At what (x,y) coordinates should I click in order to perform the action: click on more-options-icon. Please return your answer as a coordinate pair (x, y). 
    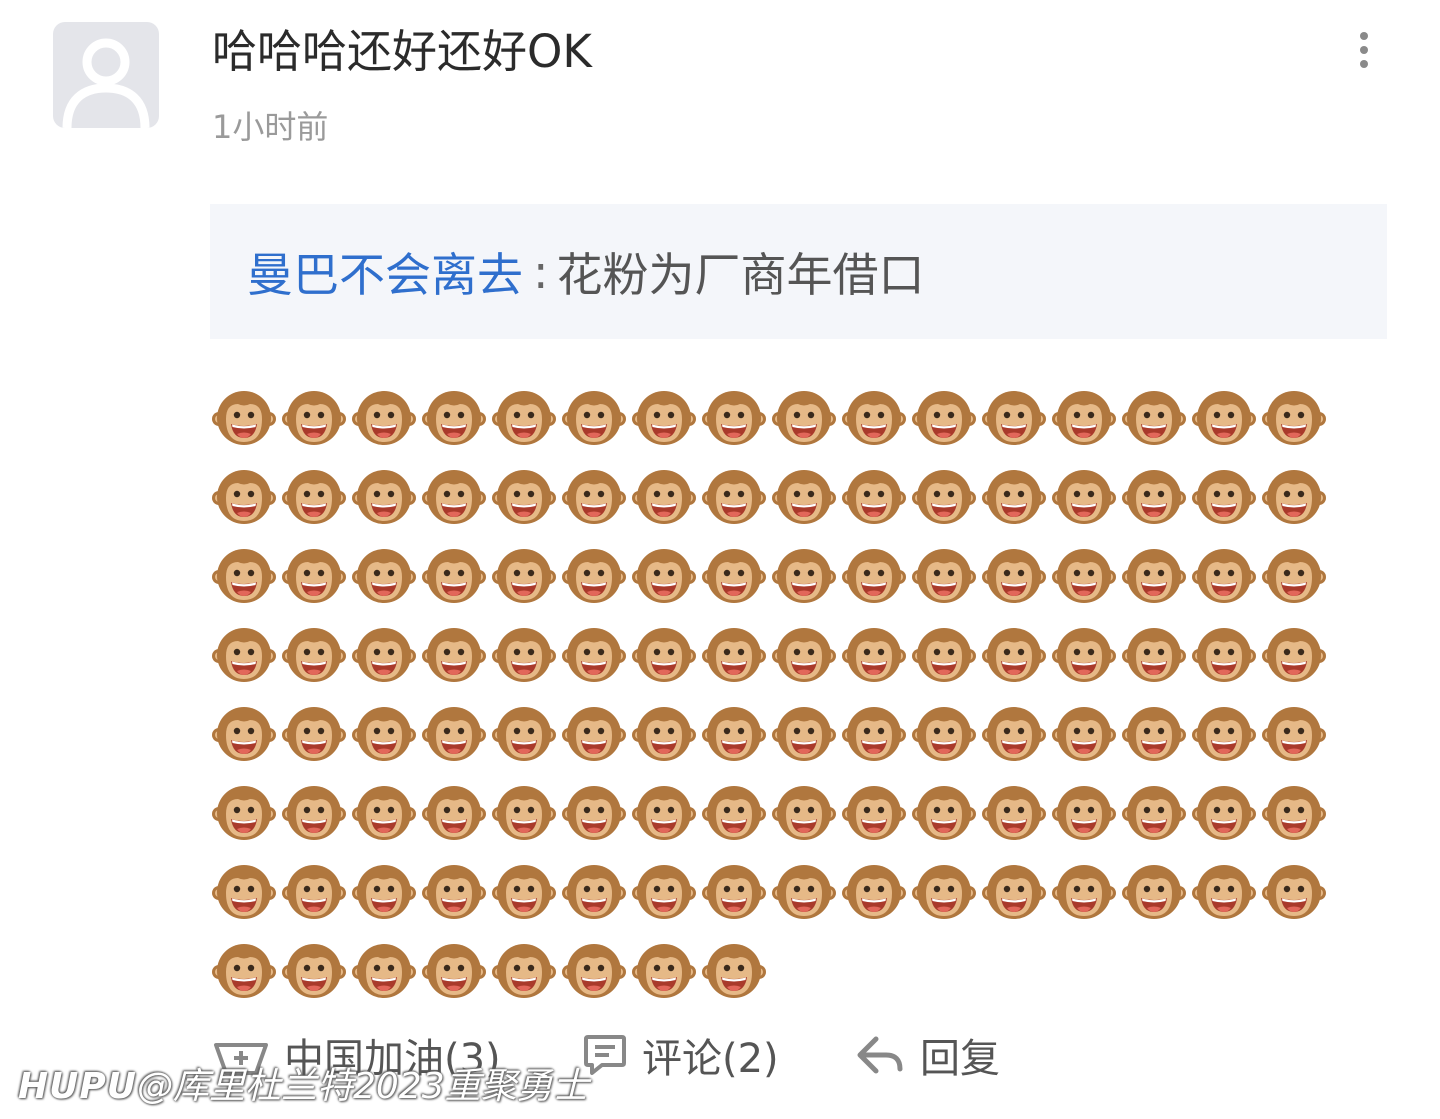
    Looking at the image, I should click on (1364, 50).